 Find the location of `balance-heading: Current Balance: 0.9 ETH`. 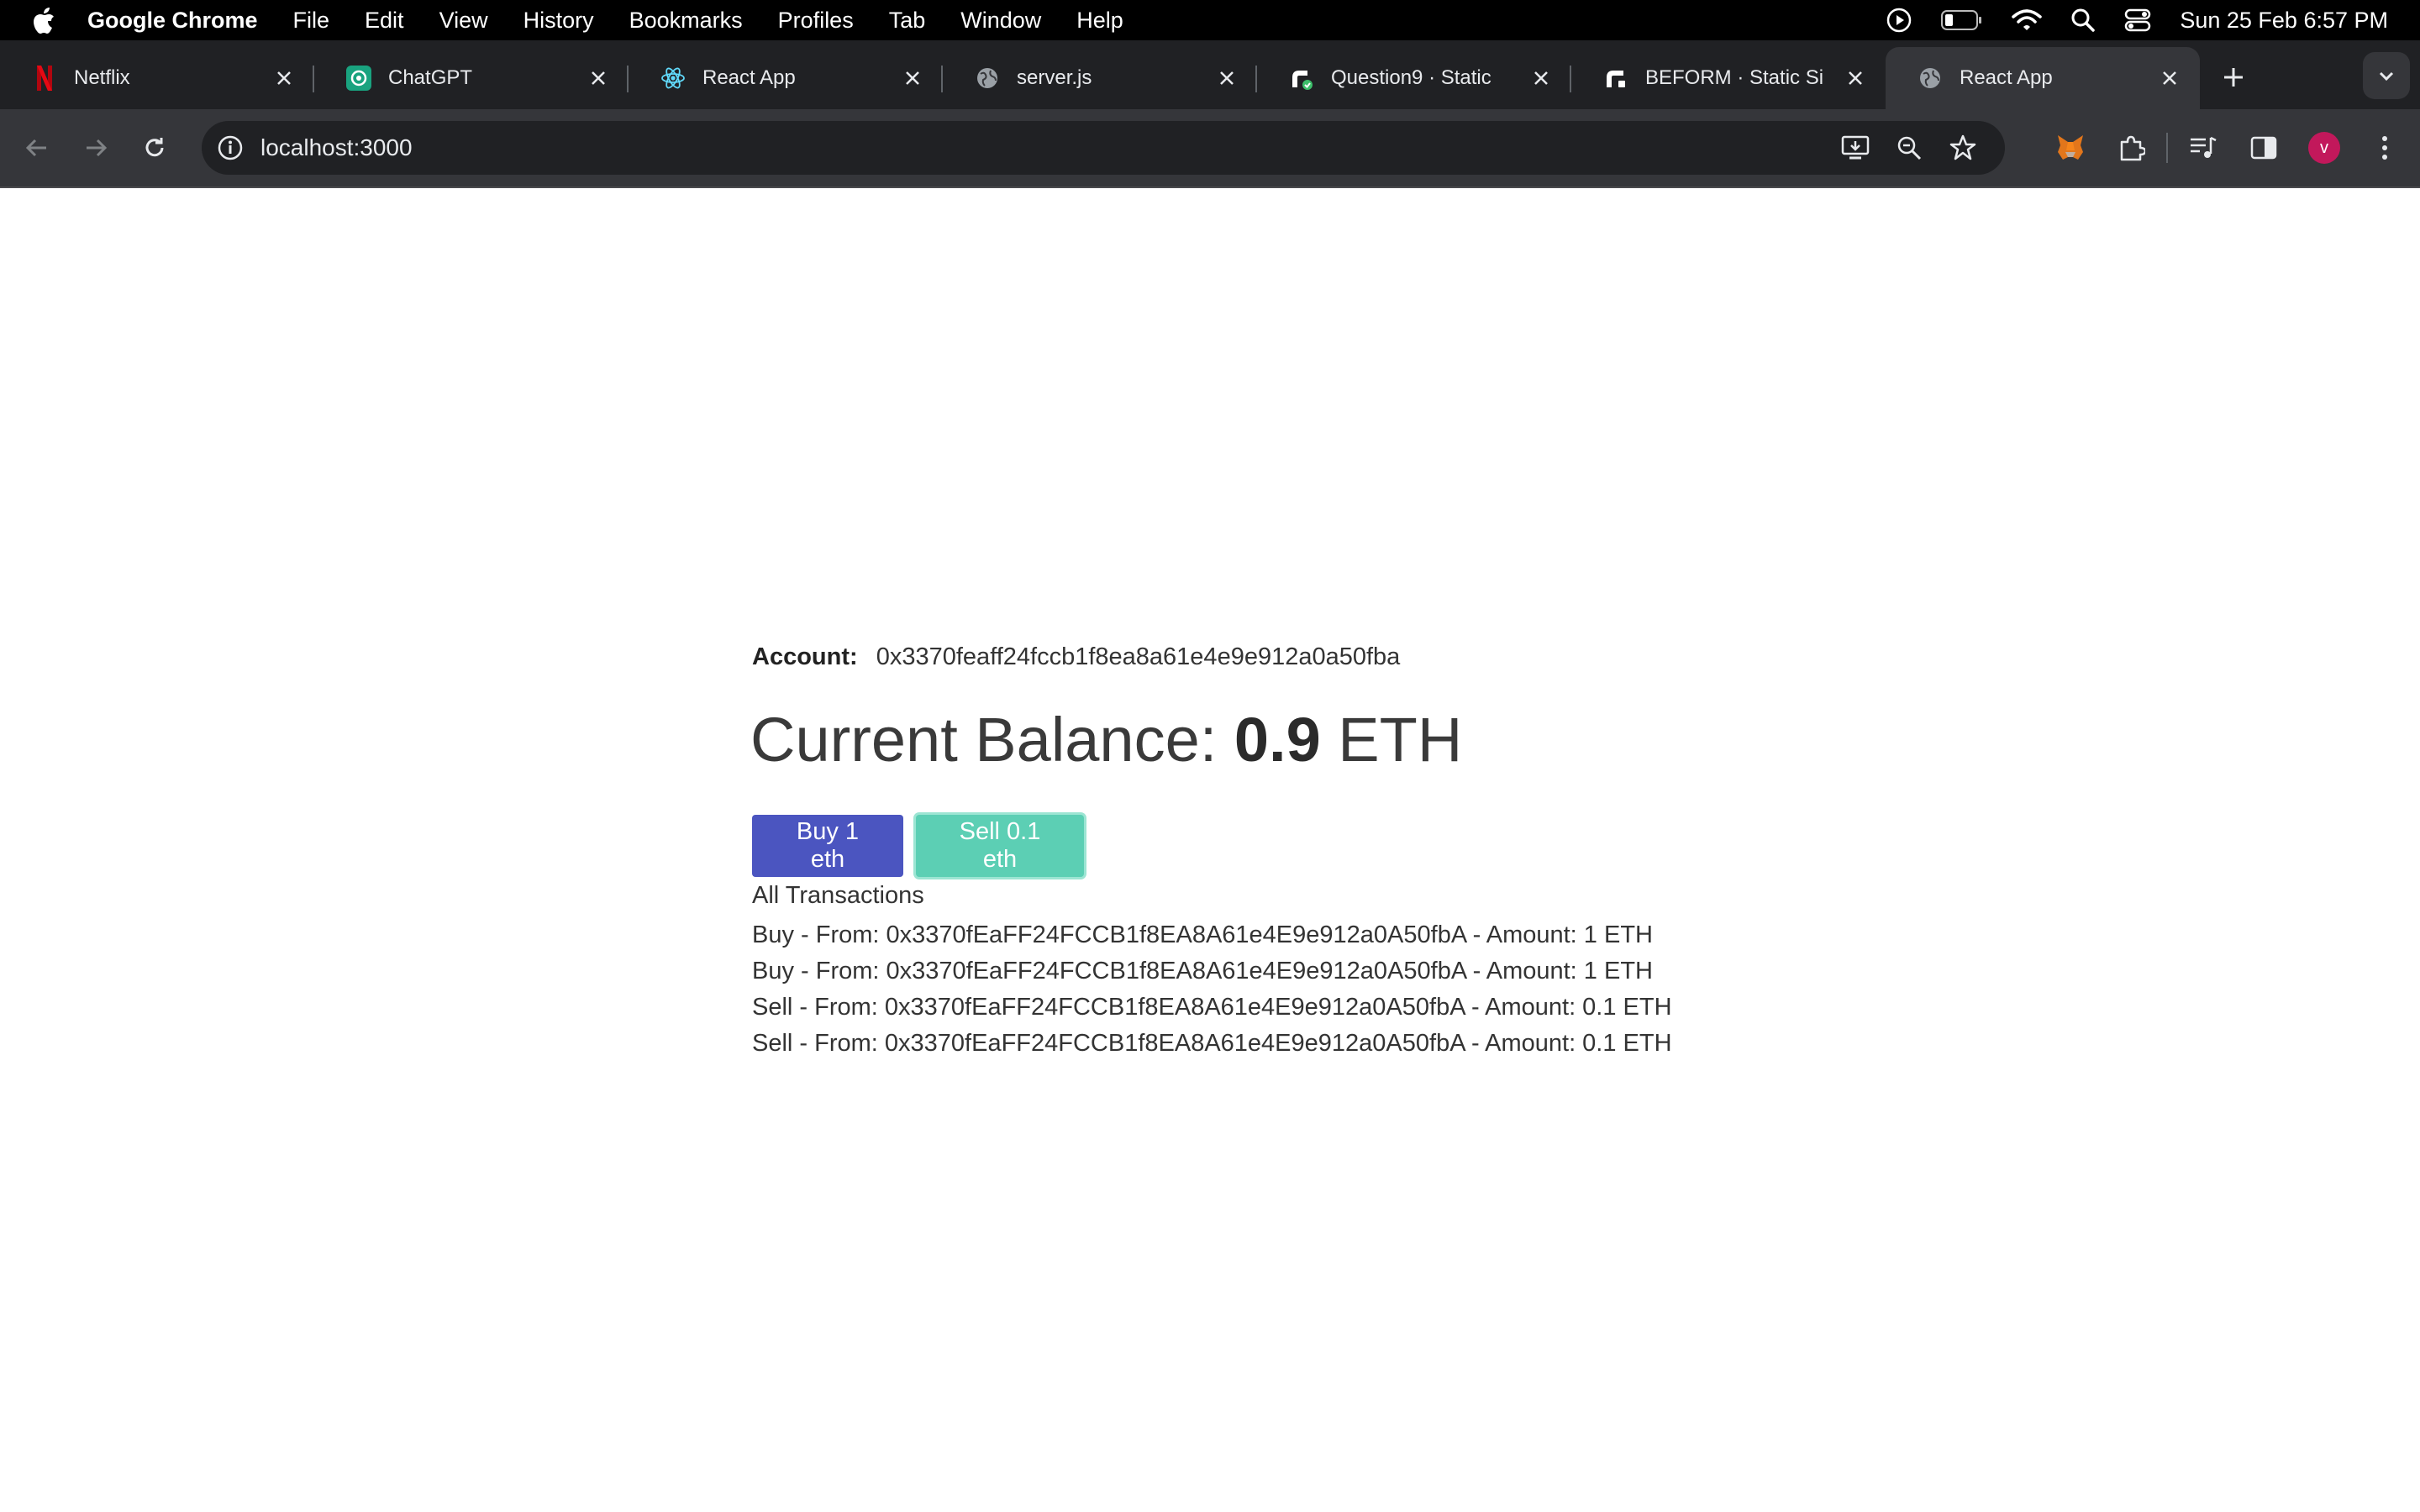

balance-heading: Current Balance: 0.9 ETH is located at coordinates (1106, 740).